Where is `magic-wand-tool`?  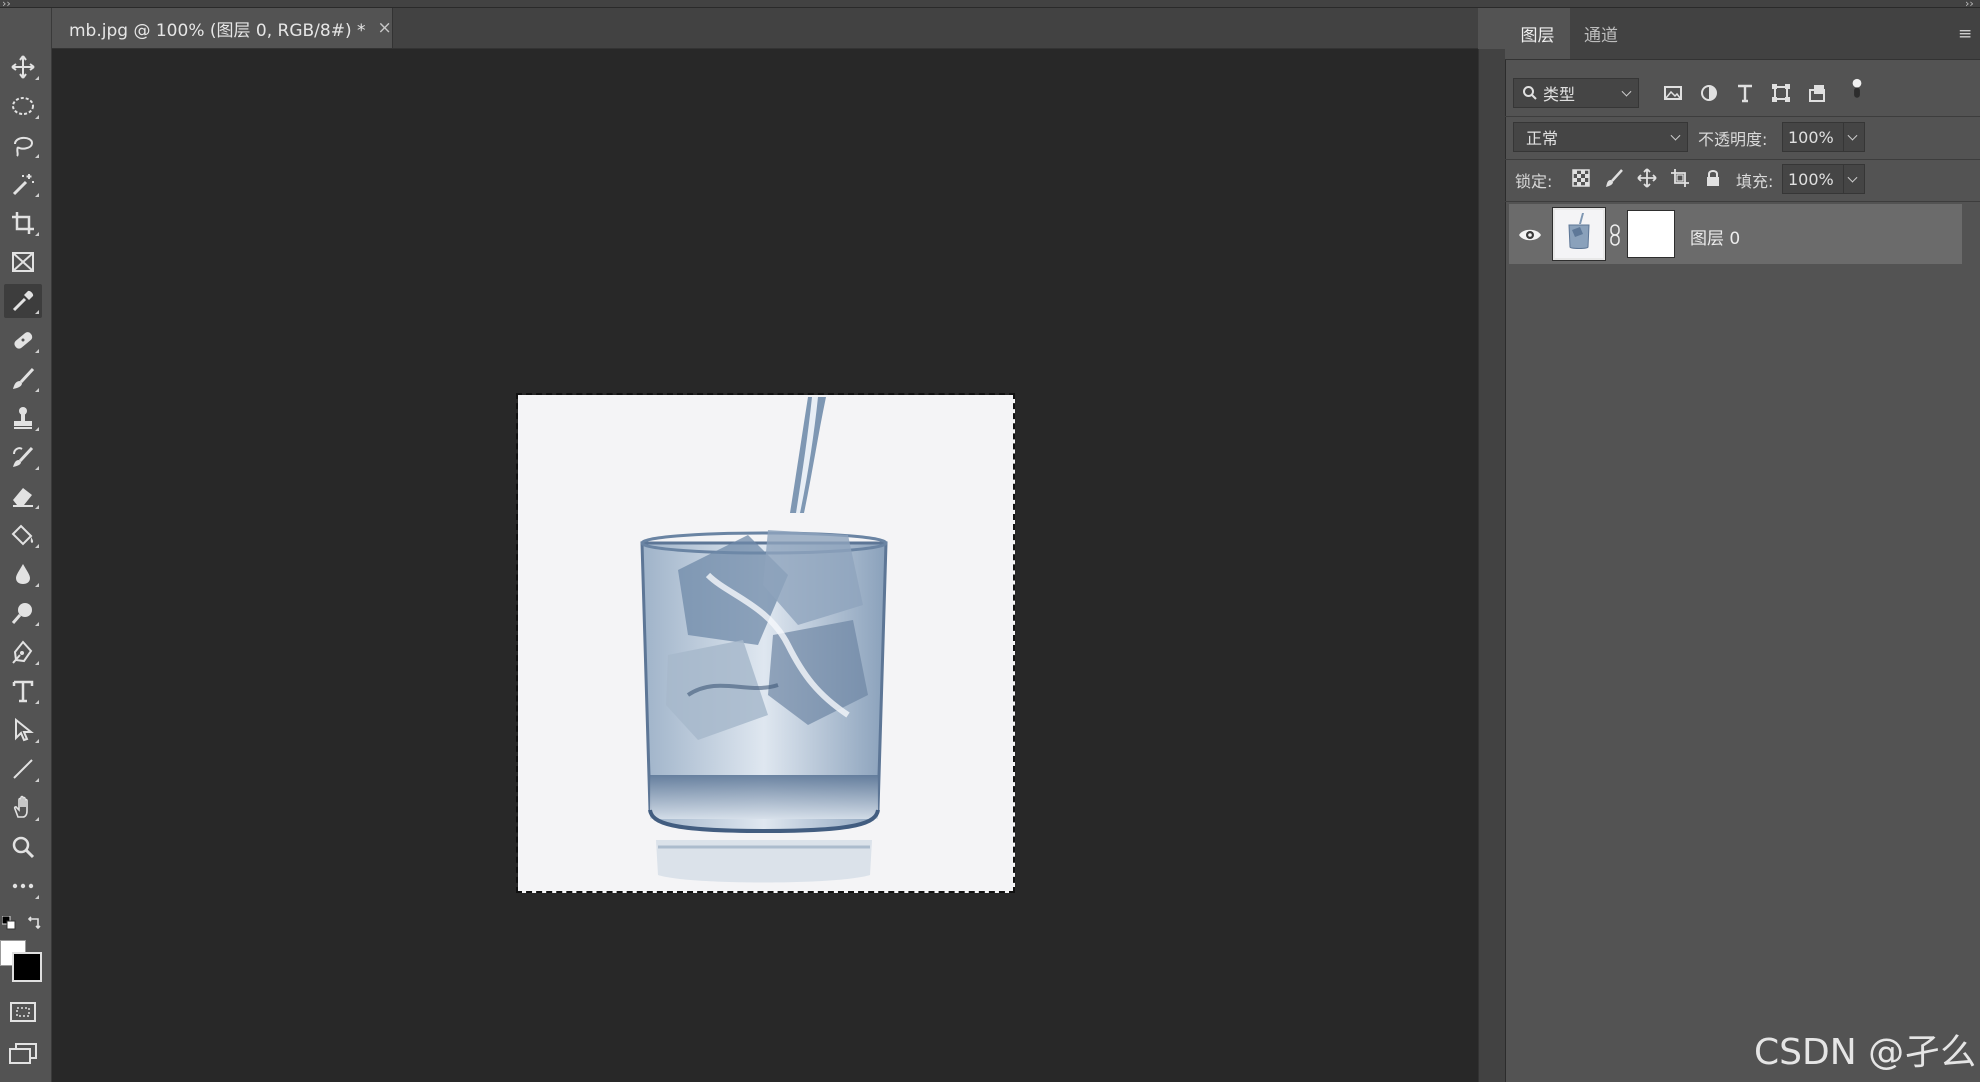 magic-wand-tool is located at coordinates (23, 184).